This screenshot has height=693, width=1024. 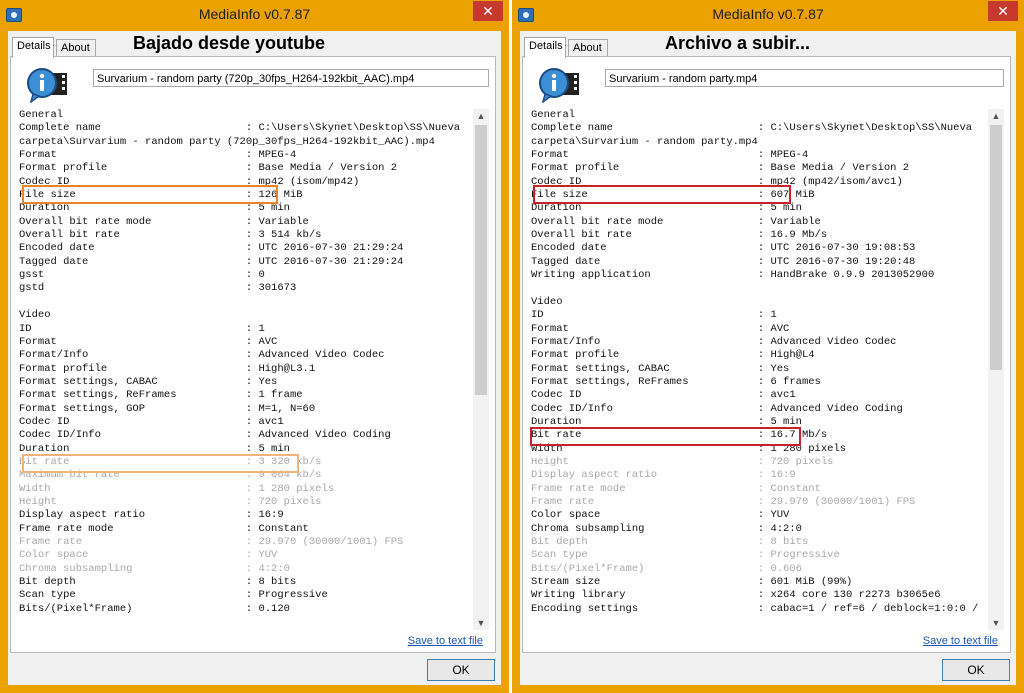 What do you see at coordinates (154, 608) in the screenshot?
I see `detail-line: Bits/(Pixel*Frame) : 0.120` at bounding box center [154, 608].